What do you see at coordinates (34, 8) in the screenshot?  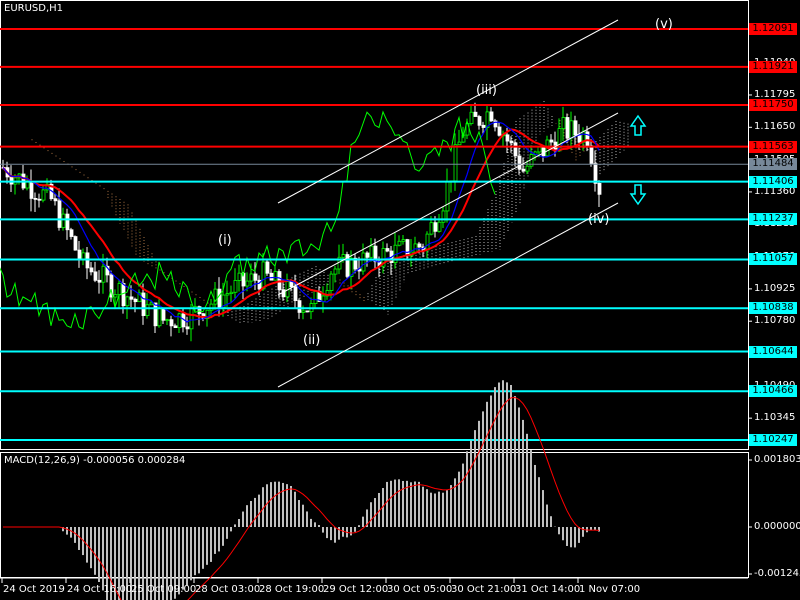 I see `chart-symbol-title: EURUSD,H1` at bounding box center [34, 8].